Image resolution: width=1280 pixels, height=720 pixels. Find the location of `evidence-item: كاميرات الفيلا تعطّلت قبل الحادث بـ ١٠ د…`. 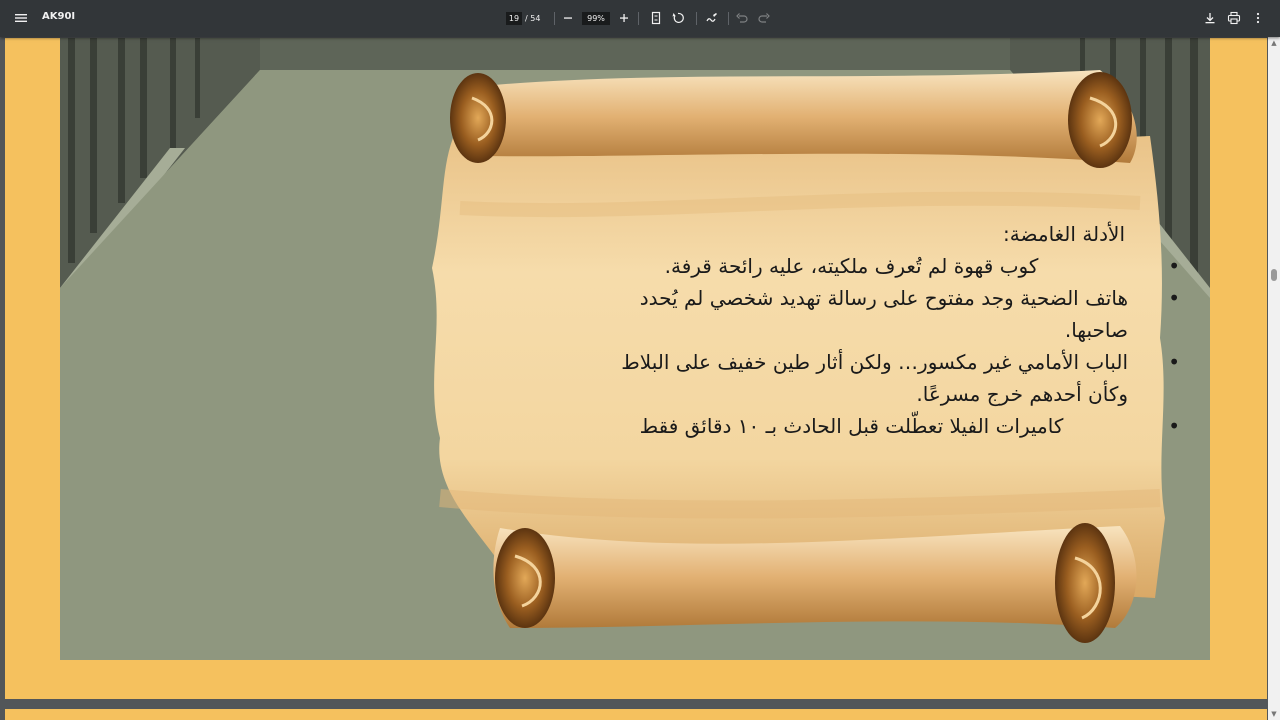

evidence-item: كاميرات الفيلا تعطّلت قبل الحادث بـ ١٠ د… is located at coordinates (852, 426).